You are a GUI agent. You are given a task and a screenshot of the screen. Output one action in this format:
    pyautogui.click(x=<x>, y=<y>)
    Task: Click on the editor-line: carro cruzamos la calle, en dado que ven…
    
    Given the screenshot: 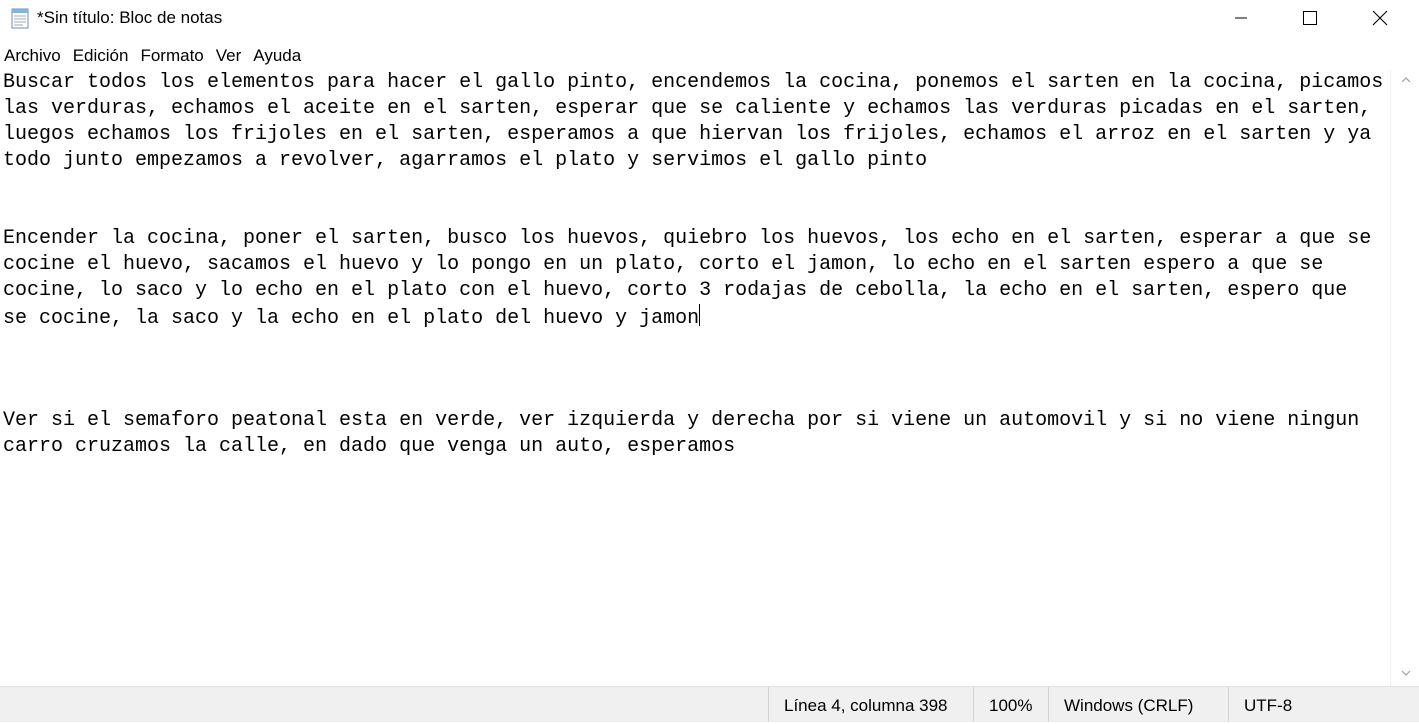 What is the action you would take?
    pyautogui.click(x=369, y=446)
    